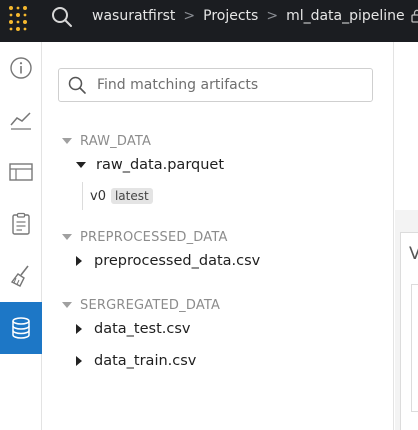  What do you see at coordinates (133, 16) in the screenshot?
I see `breadcrumb-user: wasuratfirst` at bounding box center [133, 16].